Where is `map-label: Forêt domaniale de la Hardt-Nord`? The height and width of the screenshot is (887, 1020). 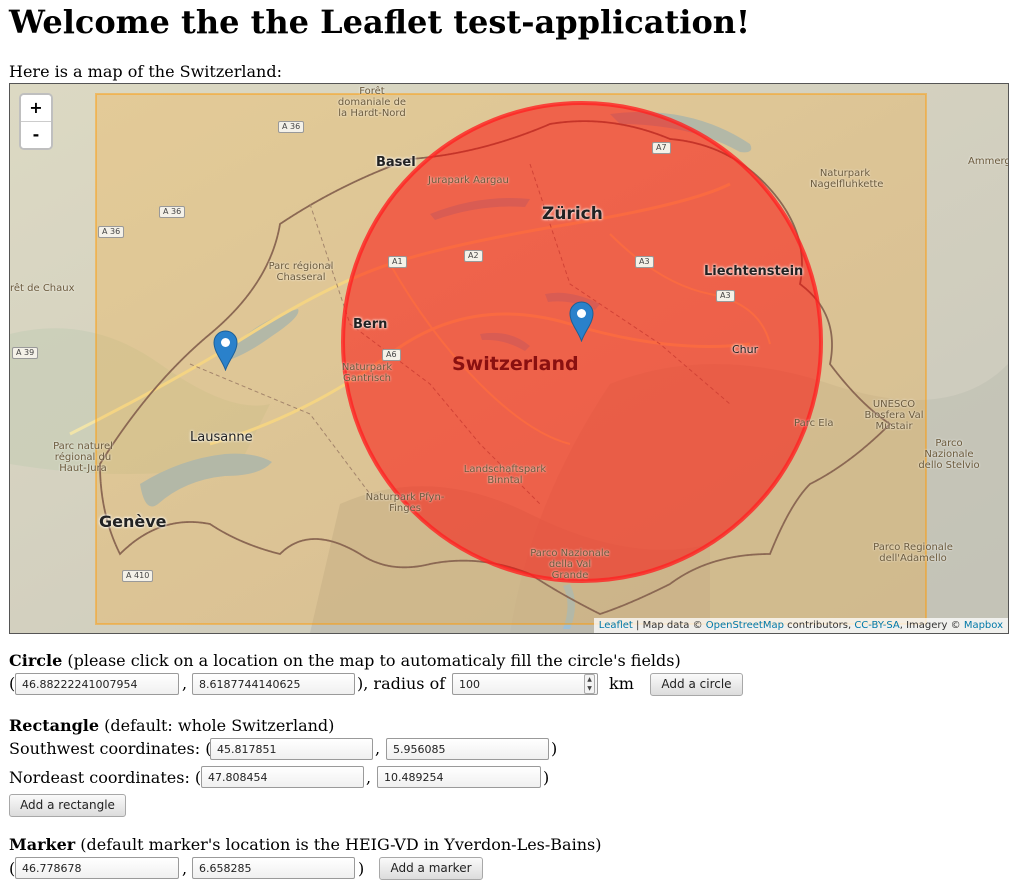 map-label: Forêt domaniale de la Hardt-Nord is located at coordinates (372, 102).